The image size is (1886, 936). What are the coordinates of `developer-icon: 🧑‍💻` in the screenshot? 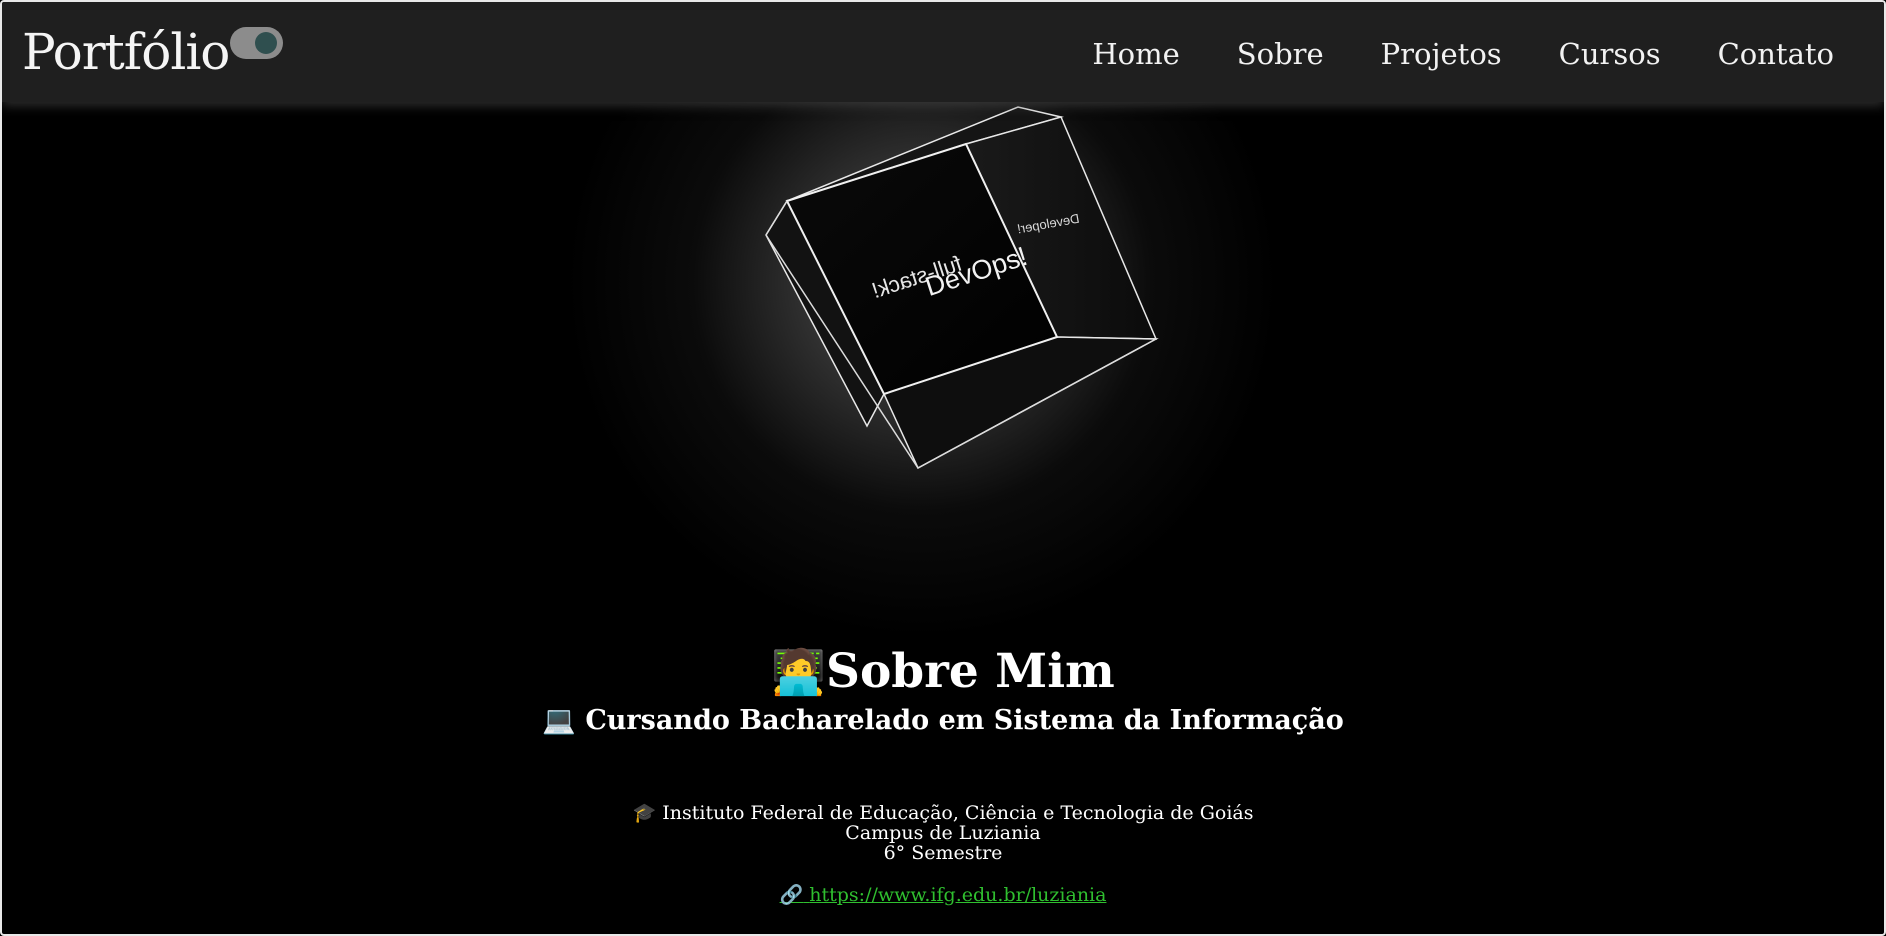 It's located at (798, 672).